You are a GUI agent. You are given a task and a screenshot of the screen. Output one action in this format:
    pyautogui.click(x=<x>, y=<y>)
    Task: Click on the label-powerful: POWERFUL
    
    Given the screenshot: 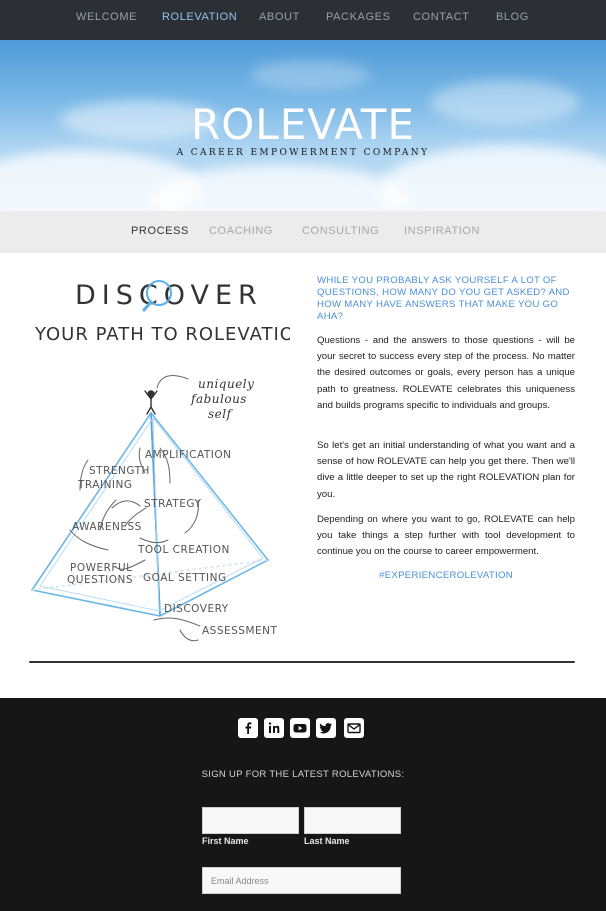 What is the action you would take?
    pyautogui.click(x=101, y=568)
    